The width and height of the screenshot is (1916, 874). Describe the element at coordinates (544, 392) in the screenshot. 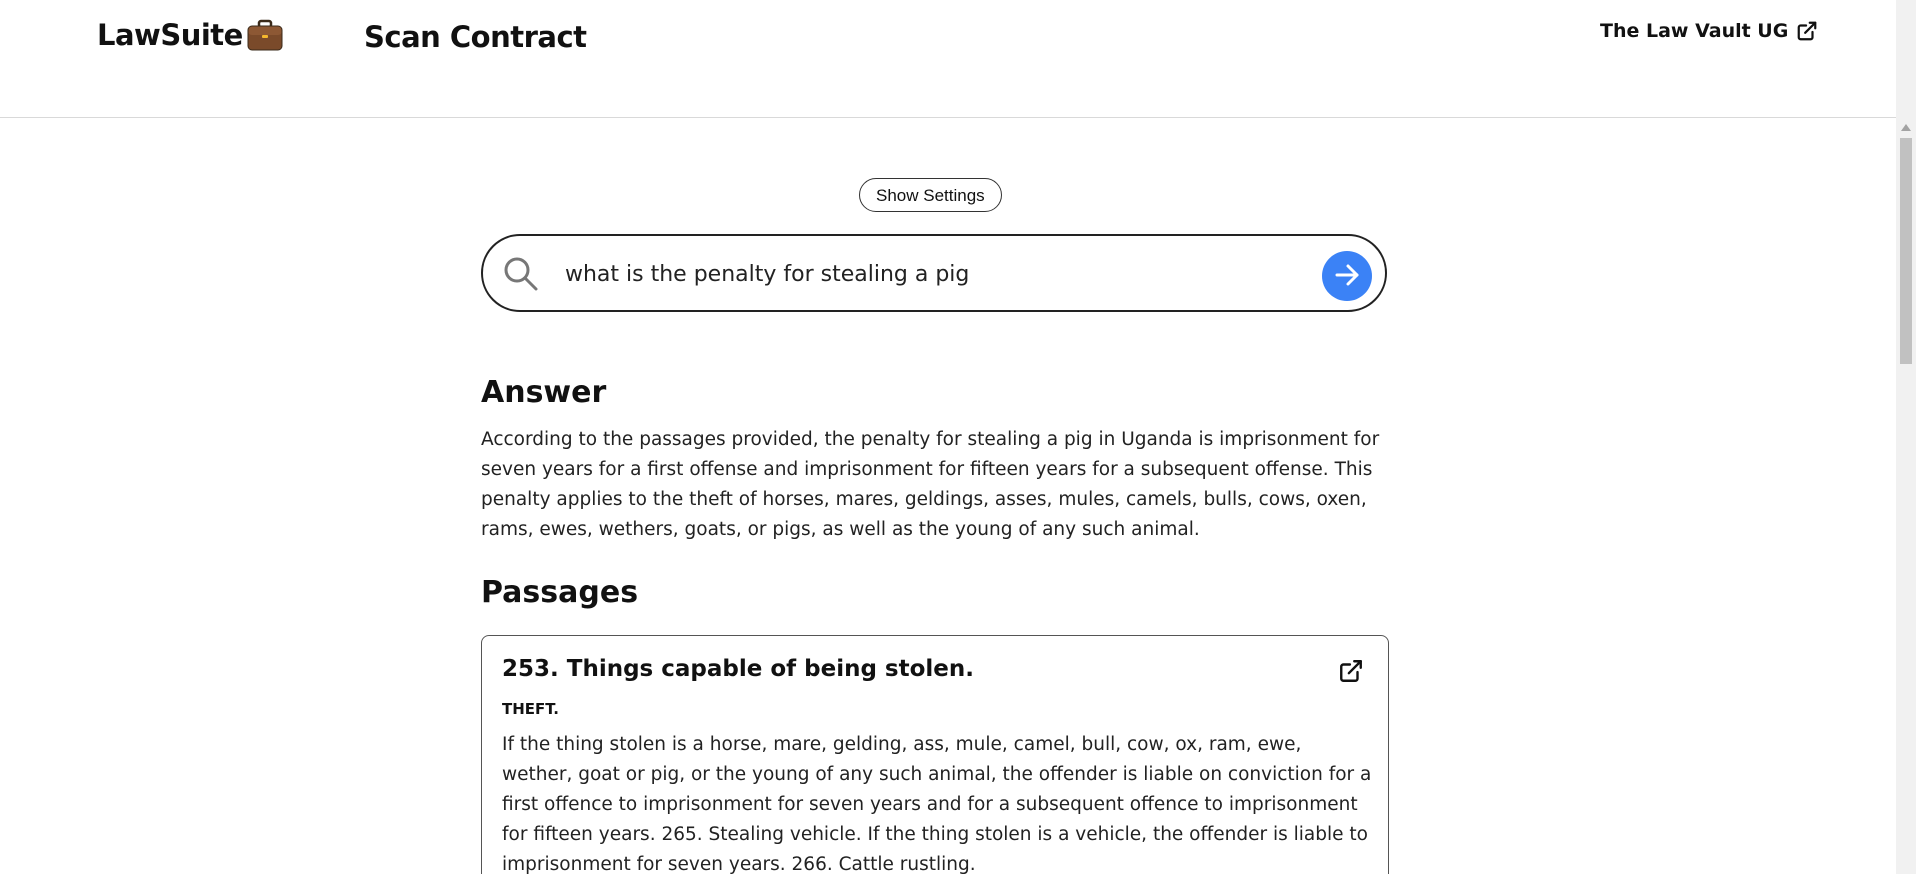

I see `answer-heading: Answer` at that location.